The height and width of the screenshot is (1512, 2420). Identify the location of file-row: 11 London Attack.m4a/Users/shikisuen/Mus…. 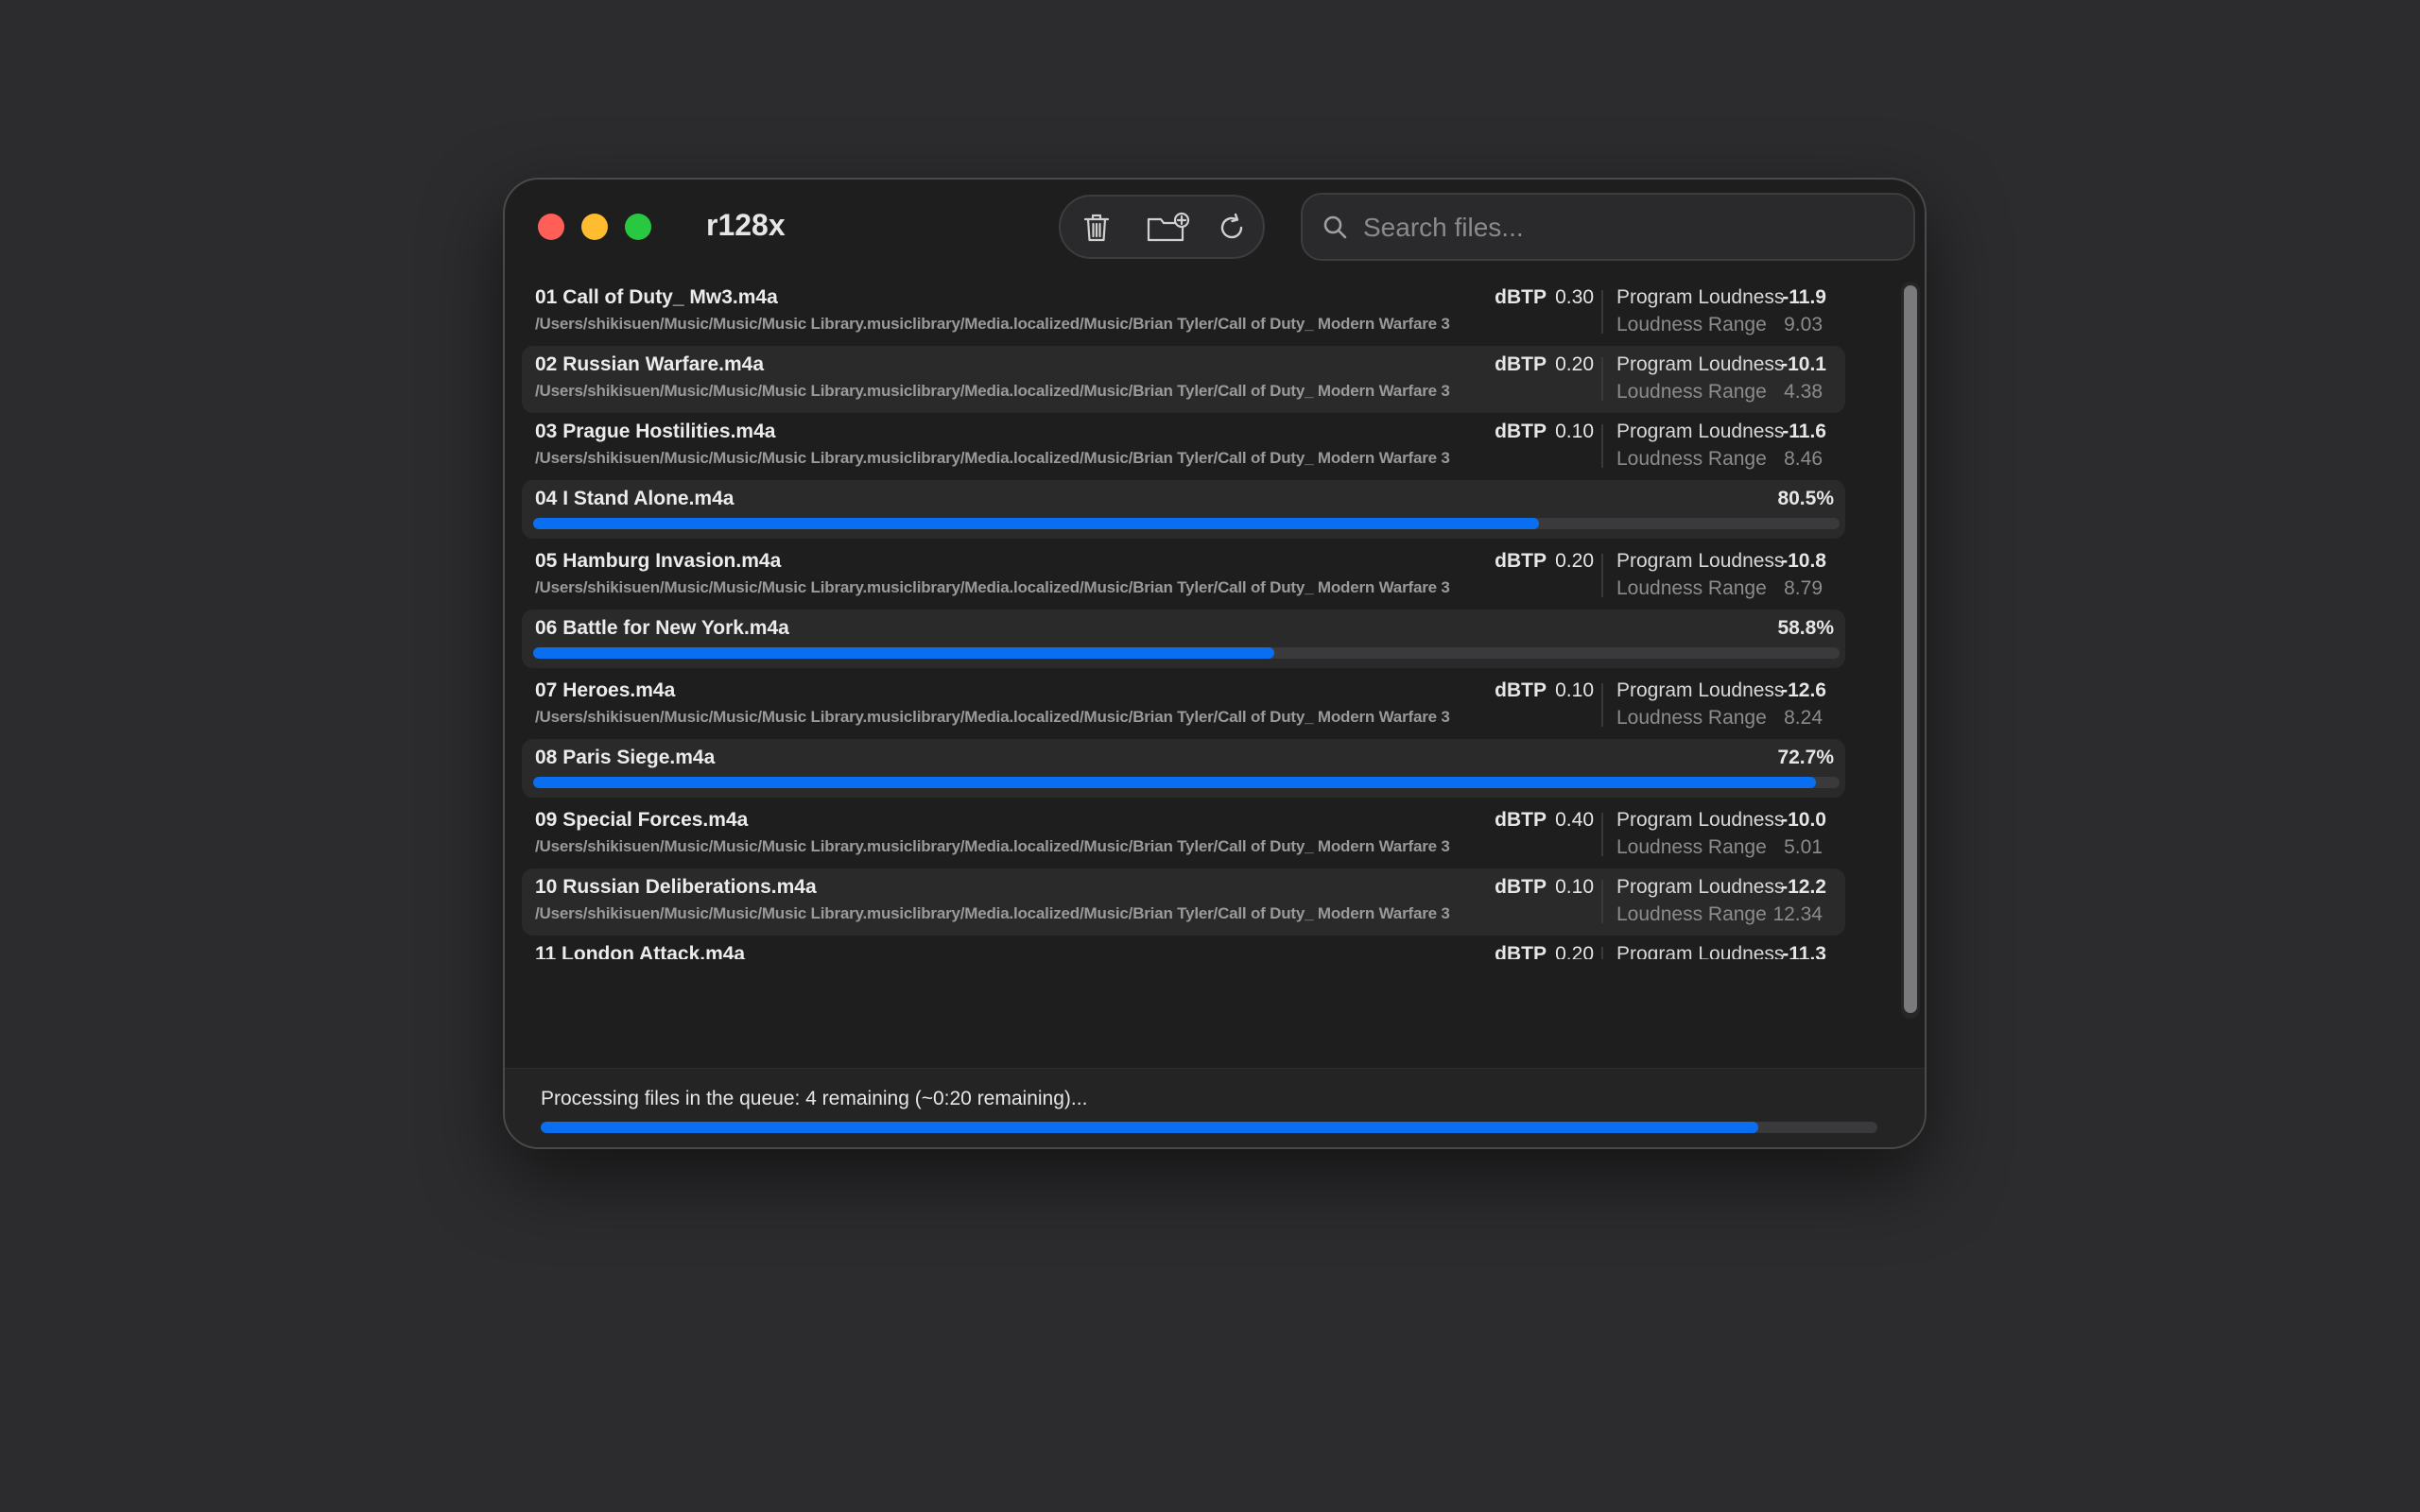
(1183, 947).